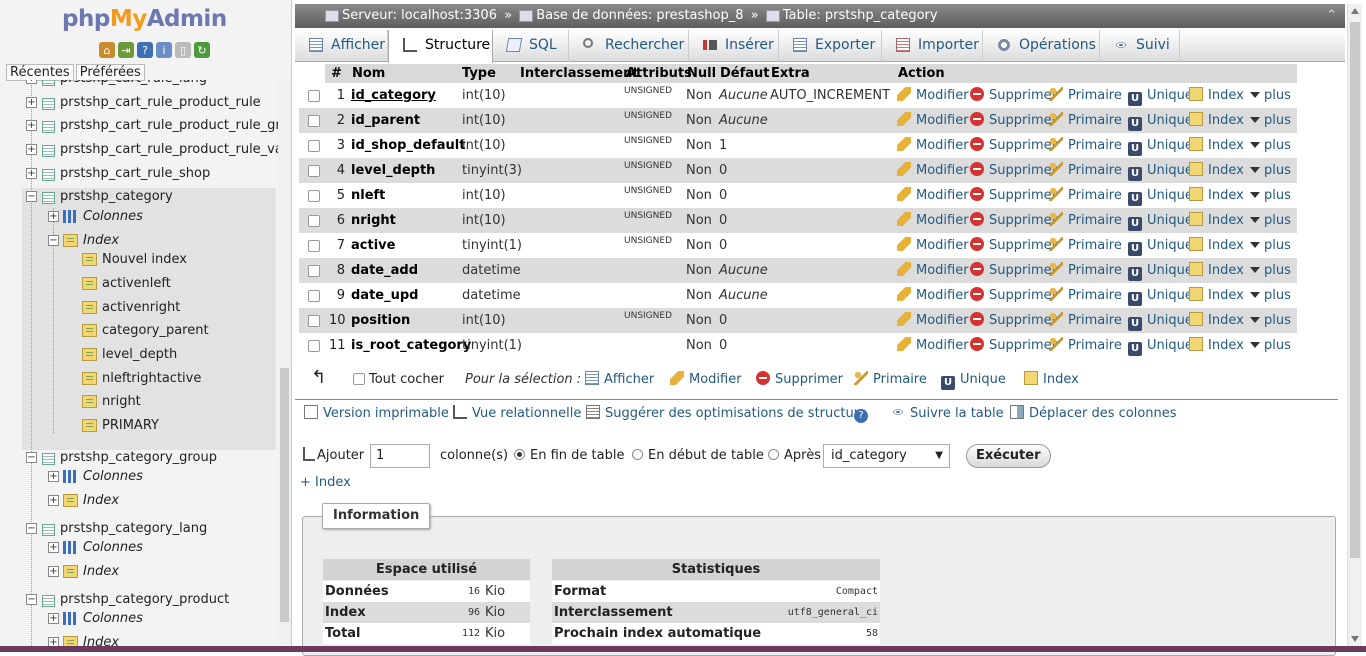 The width and height of the screenshot is (1366, 656). What do you see at coordinates (639, 15) in the screenshot?
I see `breadcrumb-database: Base de données: prestashop_8` at bounding box center [639, 15].